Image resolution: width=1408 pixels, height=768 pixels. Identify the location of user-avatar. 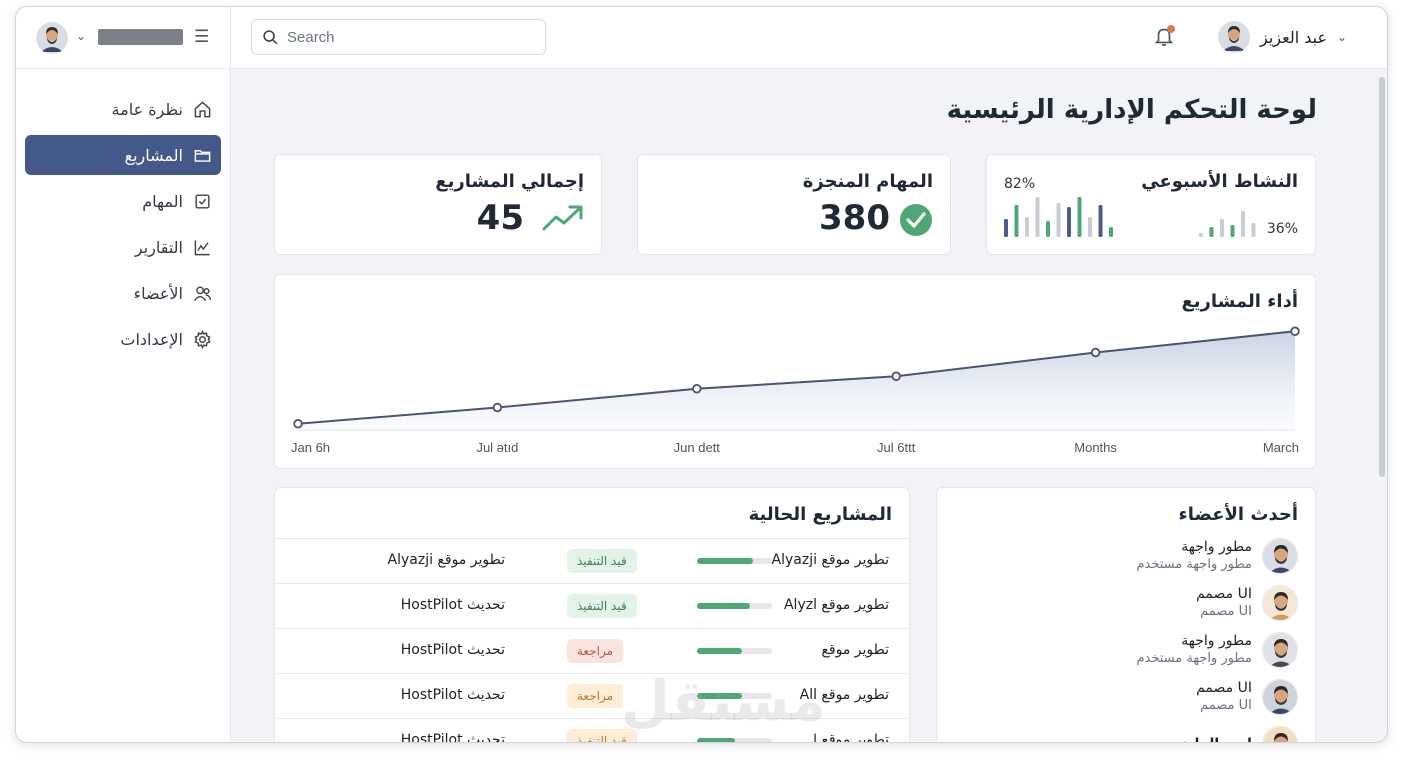
(1234, 37).